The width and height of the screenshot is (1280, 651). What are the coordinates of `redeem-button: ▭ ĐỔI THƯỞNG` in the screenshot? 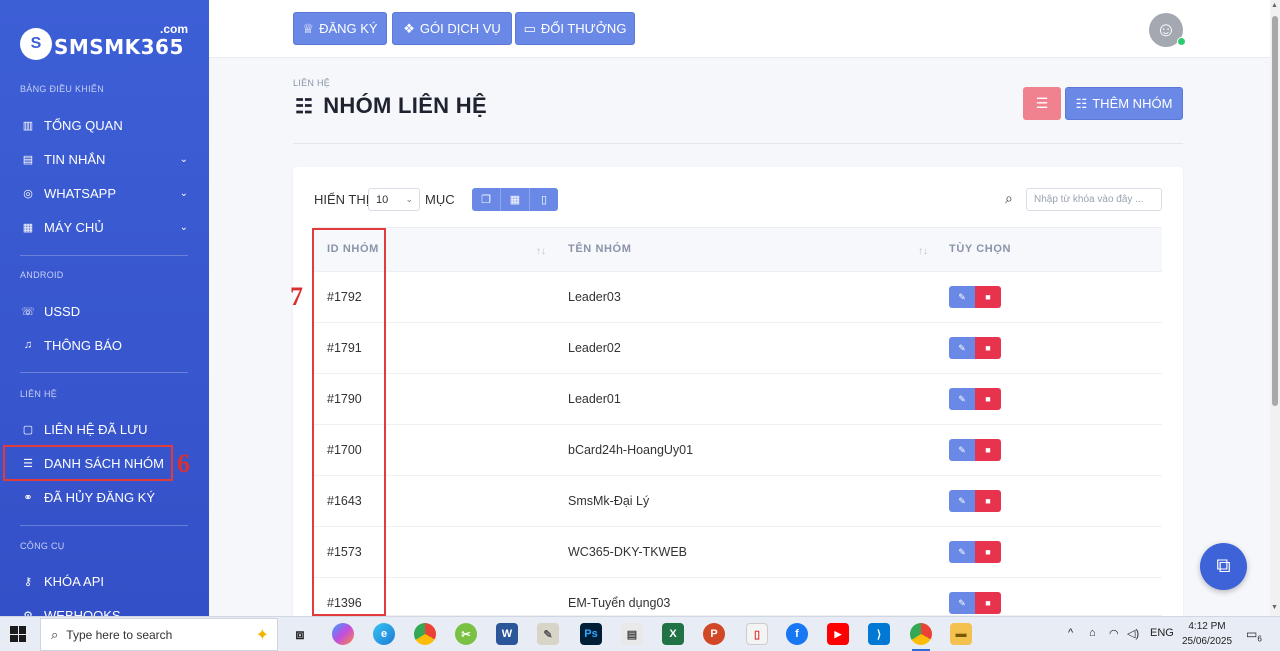 It's located at (575, 28).